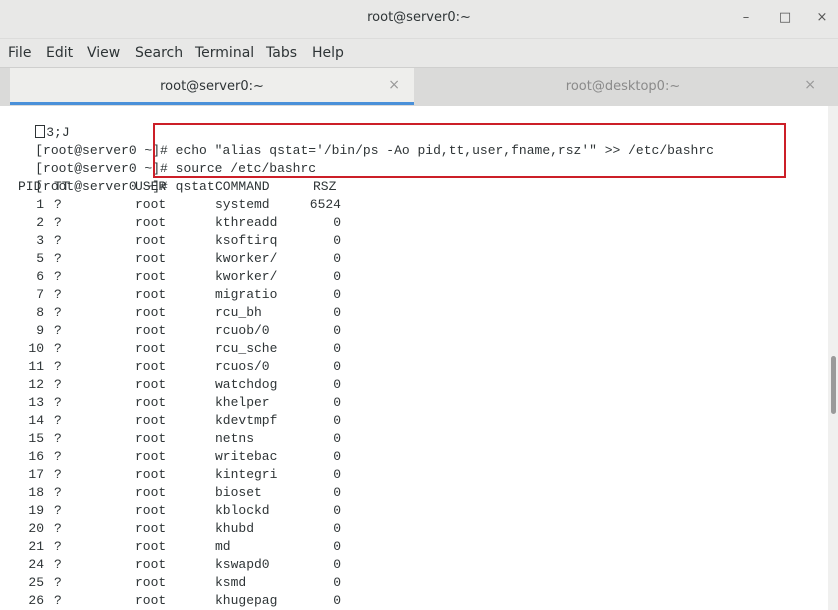  Describe the element at coordinates (414, 457) in the screenshot. I see `table-row: 16? root writebac 0` at that location.